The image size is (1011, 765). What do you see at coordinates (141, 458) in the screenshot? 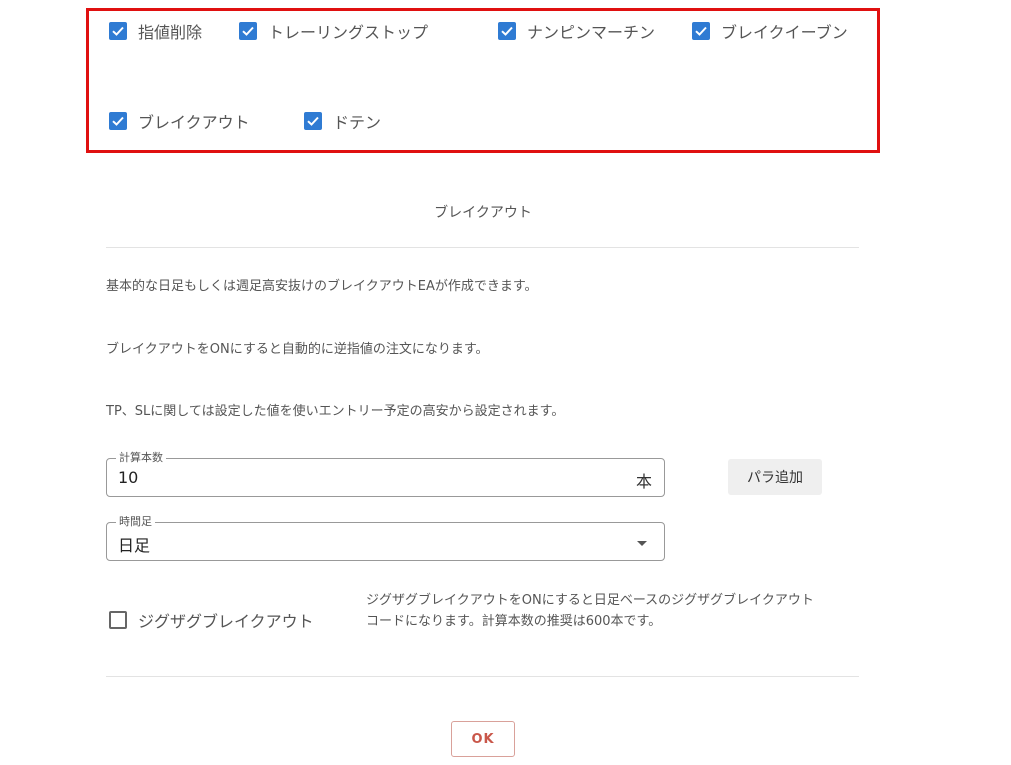
I see `calc-count-label: 計算本数` at bounding box center [141, 458].